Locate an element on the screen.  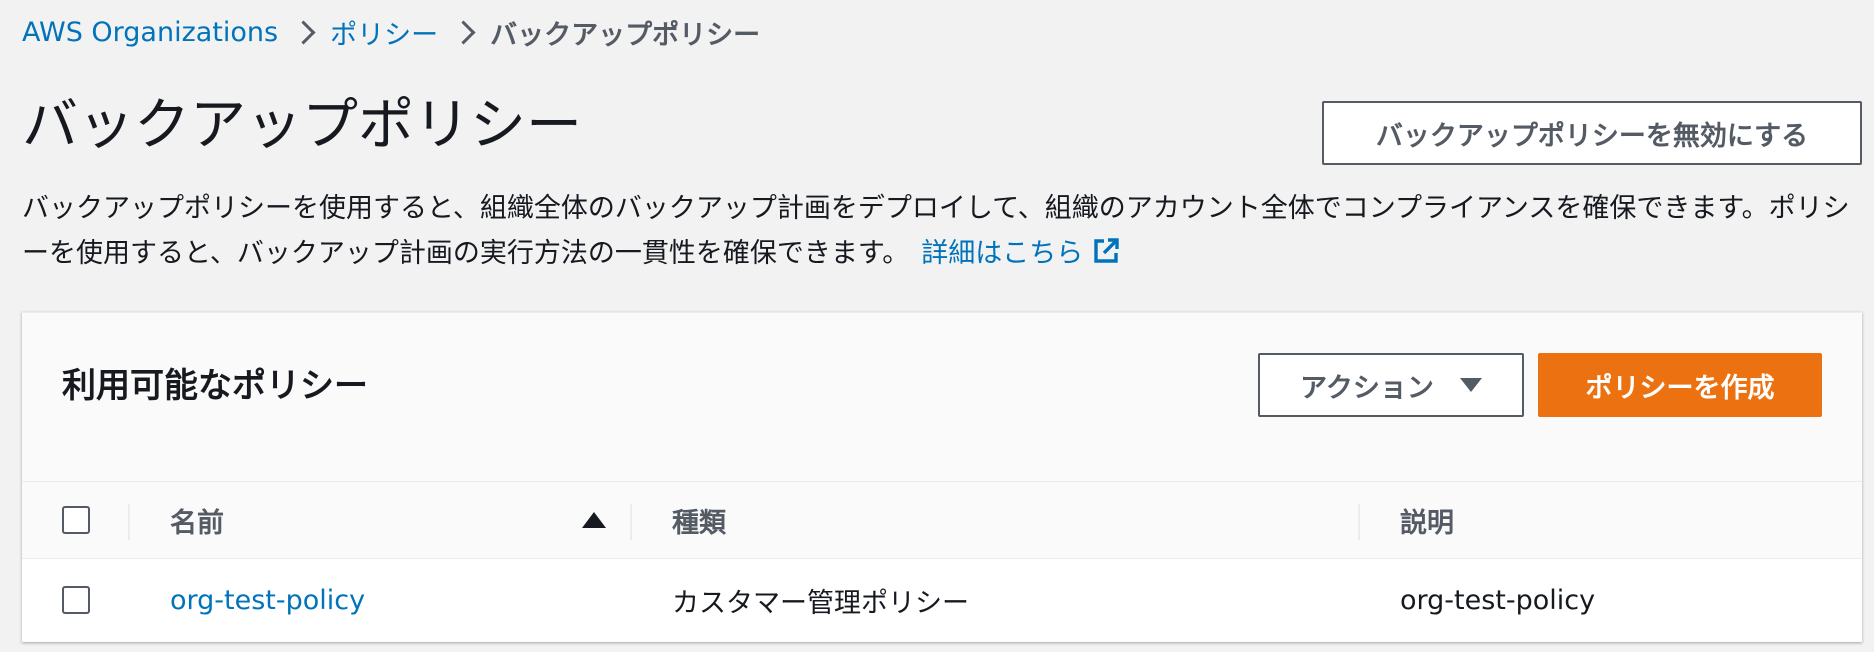
policy-type-cell: カスタマー管理ポリシー is located at coordinates (820, 603).